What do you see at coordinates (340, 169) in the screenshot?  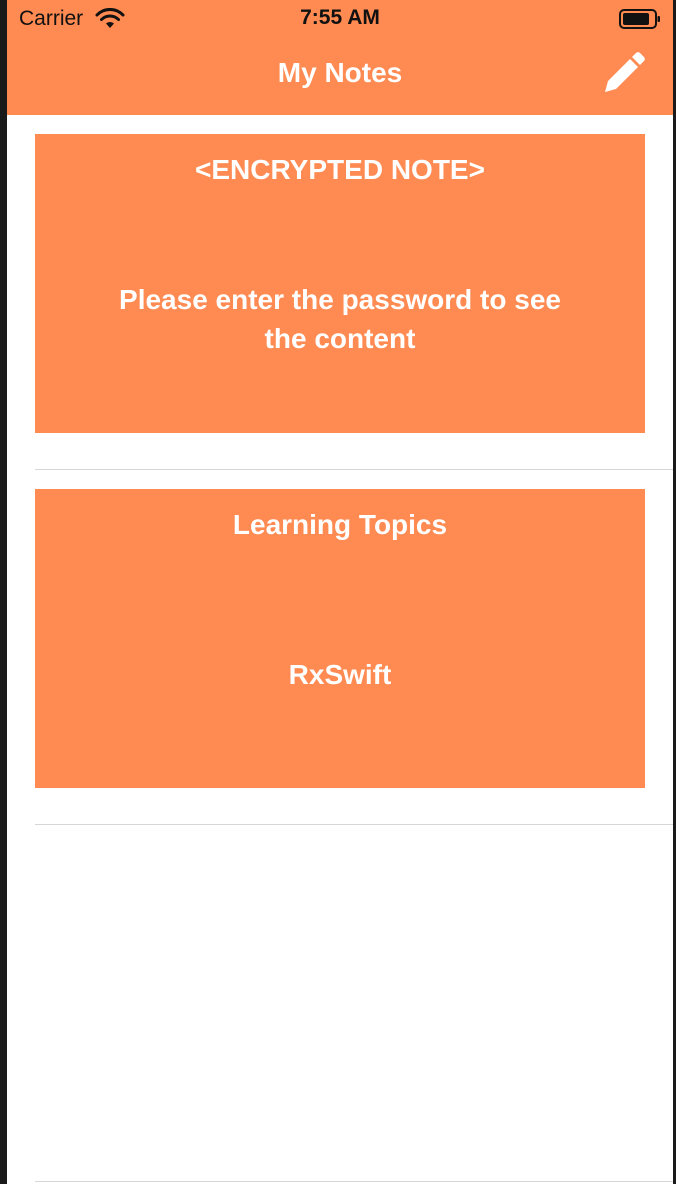 I see `note-title: <ENCRYPTED NOTE>` at bounding box center [340, 169].